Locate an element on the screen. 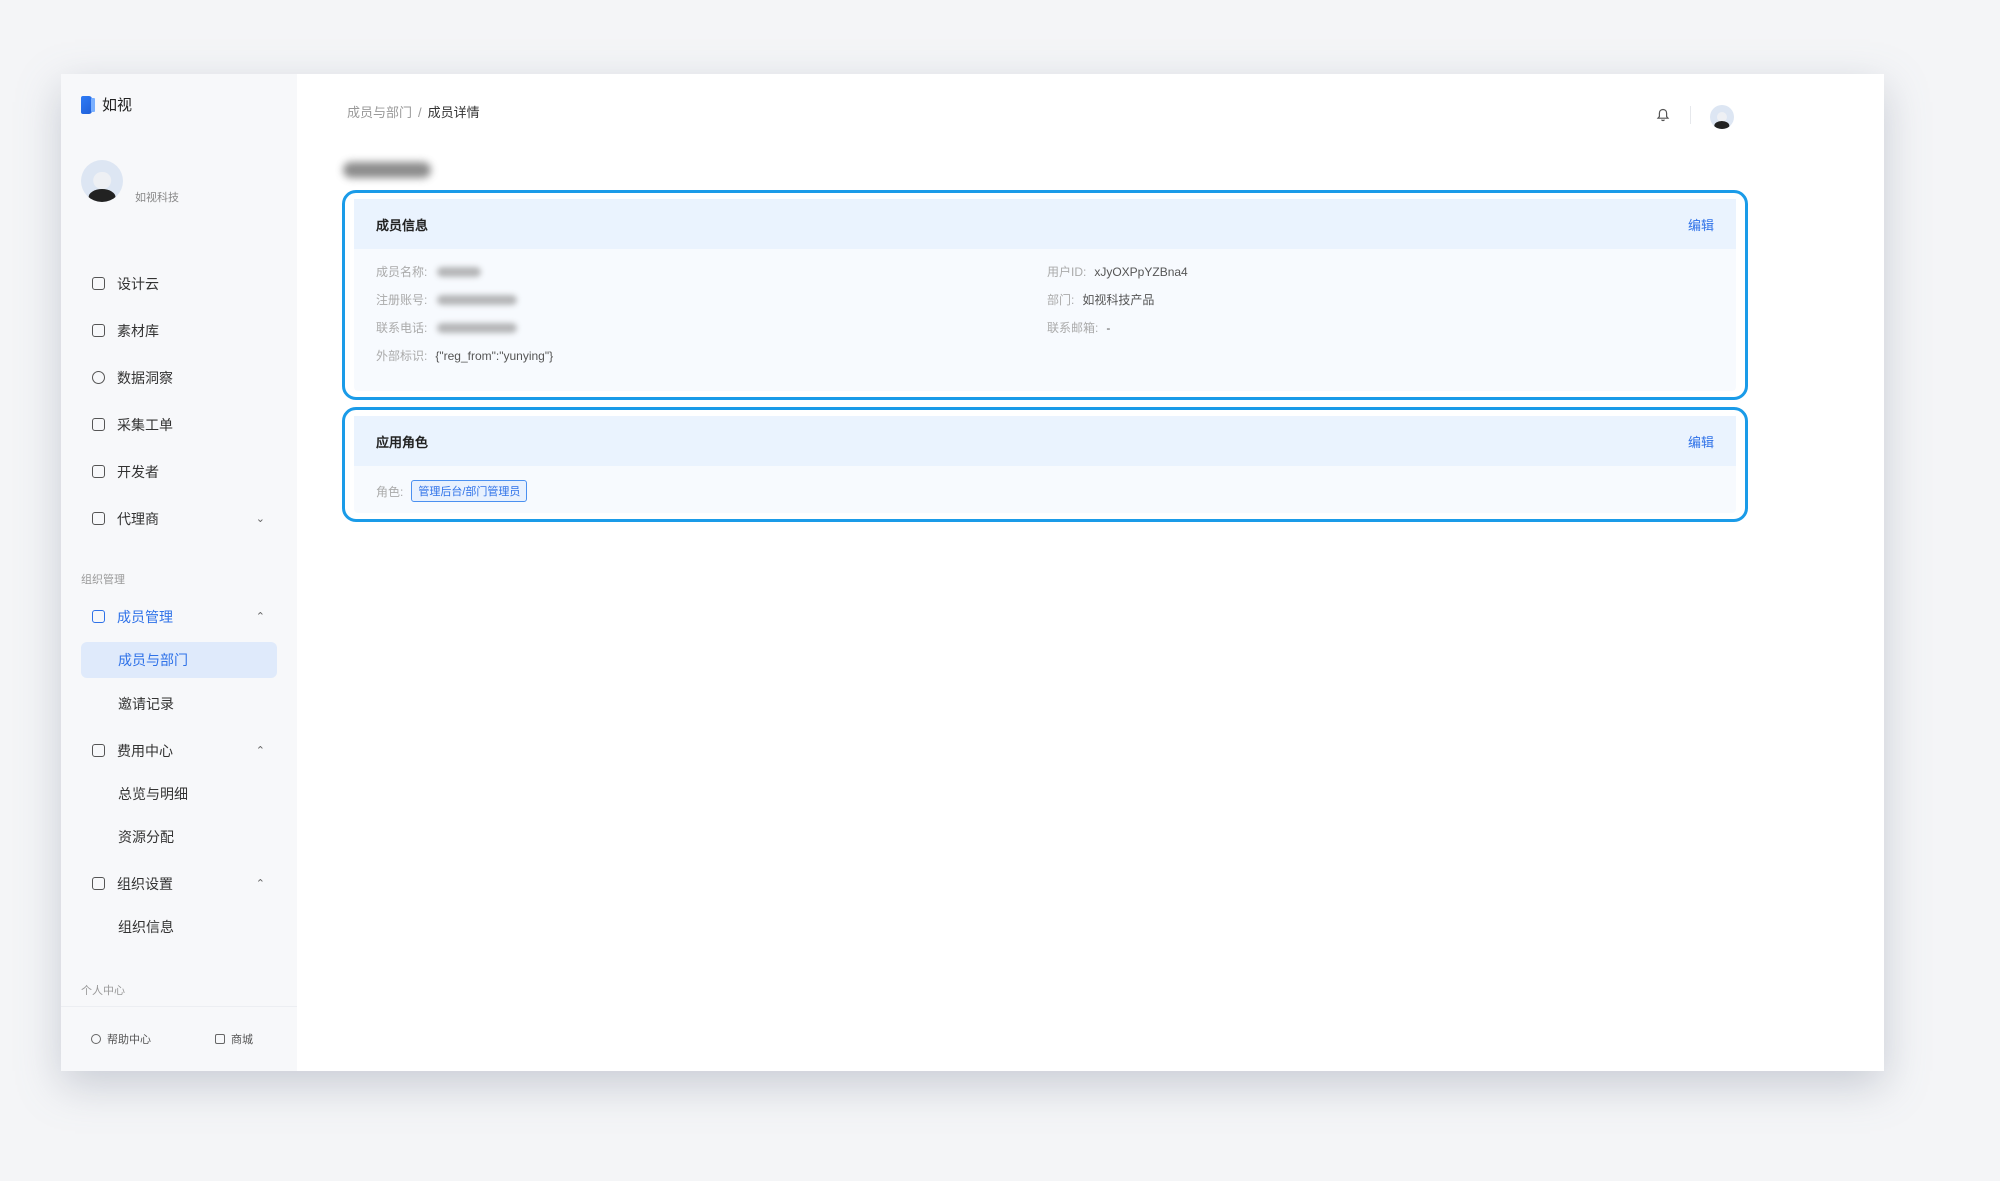  nav-label: 组织信息 is located at coordinates (146, 926).